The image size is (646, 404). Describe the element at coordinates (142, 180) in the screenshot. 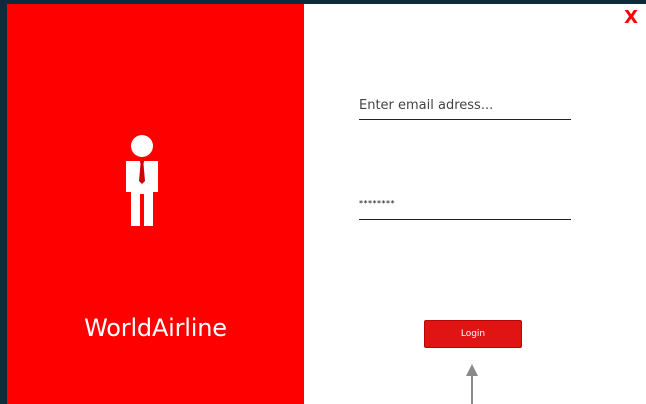

I see `businessman-icon` at that location.